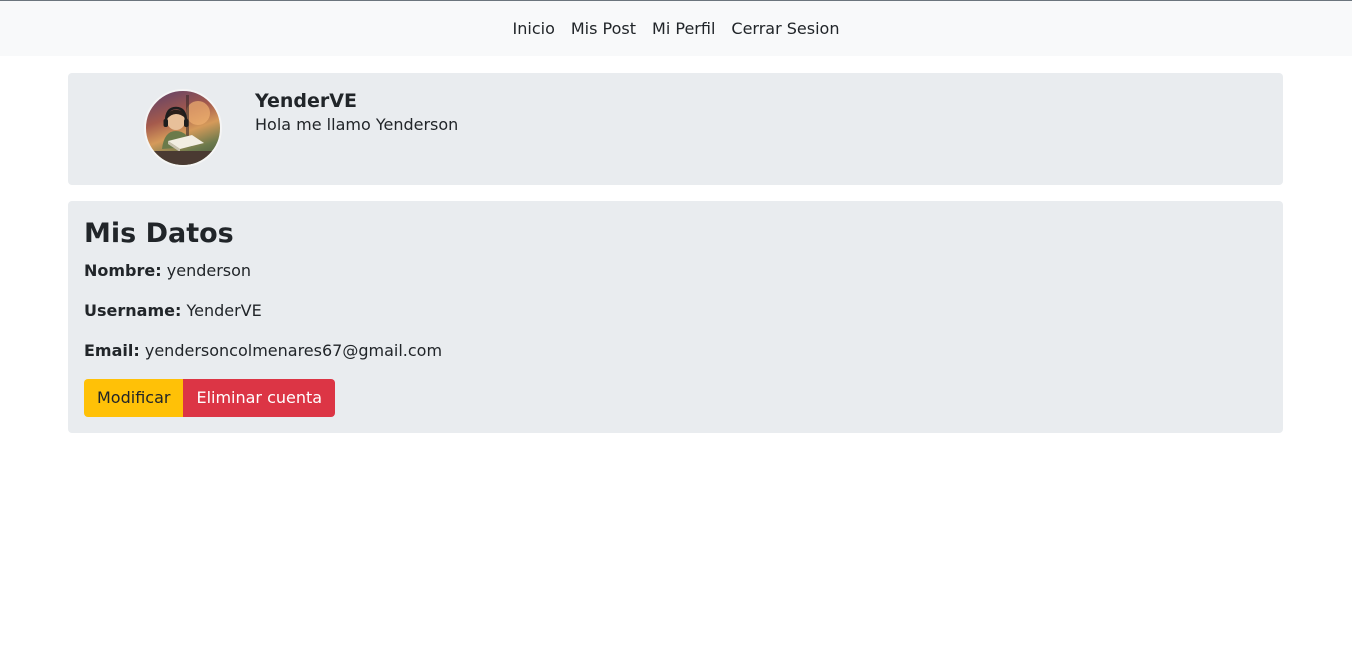 This screenshot has height=669, width=1352. I want to click on nav-link-mis-post: Mis Post, so click(603, 29).